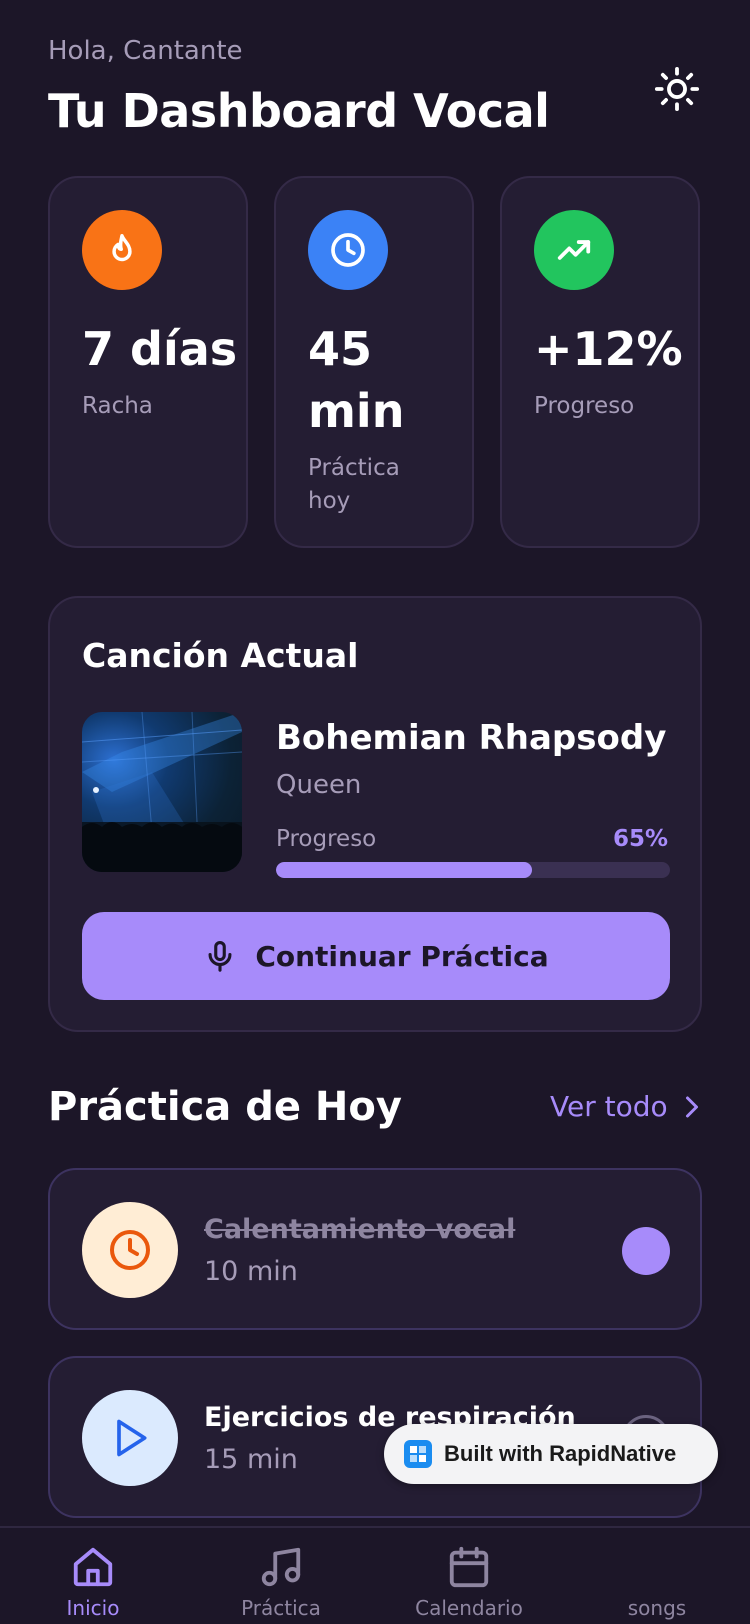 Image resolution: width=750 pixels, height=1624 pixels. What do you see at coordinates (251, 1459) in the screenshot?
I see `task-duration: 15 min` at bounding box center [251, 1459].